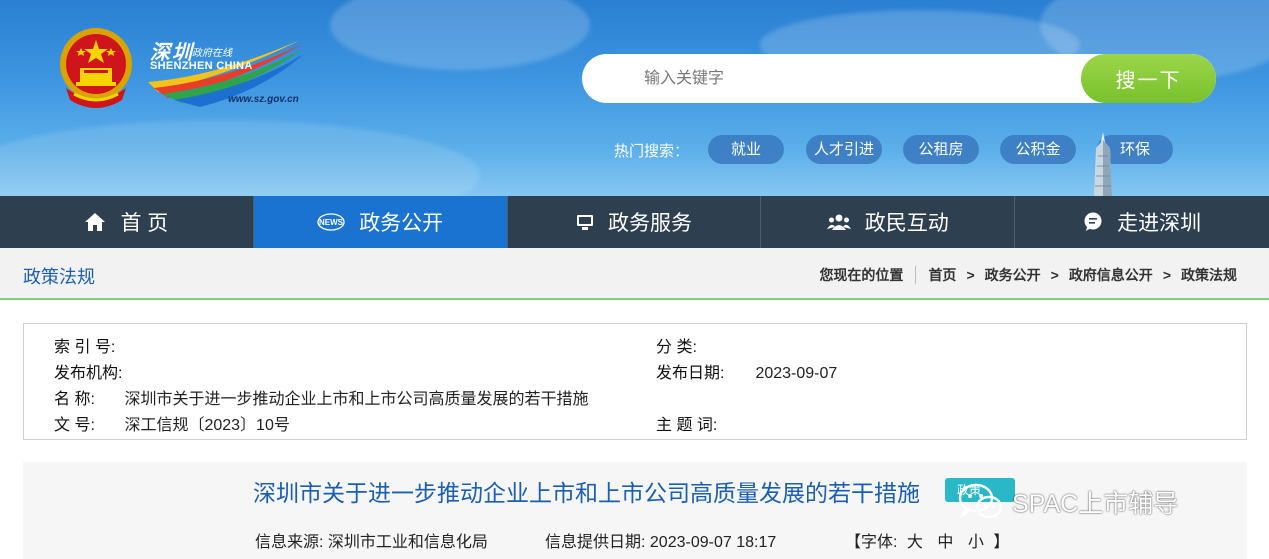  I want to click on breadcrumb-bar: 政策法规 您现在的位置 首页 > 政务公开 > 政府信息公开 > 政策法规, so click(634, 274).